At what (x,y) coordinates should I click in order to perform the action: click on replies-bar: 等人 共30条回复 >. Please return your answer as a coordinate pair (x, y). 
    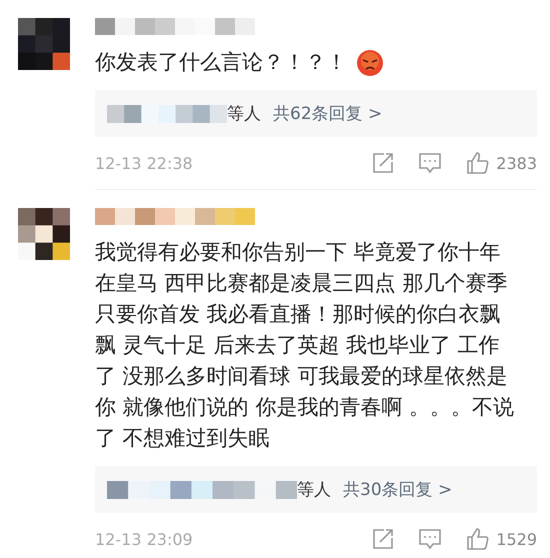
    Looking at the image, I should click on (316, 489).